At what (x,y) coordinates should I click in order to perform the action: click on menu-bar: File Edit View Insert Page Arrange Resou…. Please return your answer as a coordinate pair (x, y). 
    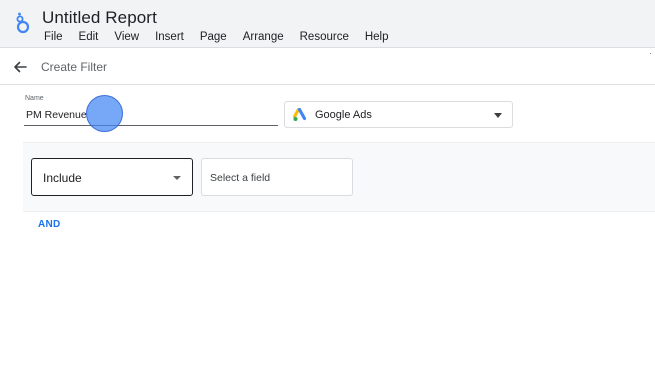
    Looking at the image, I should click on (224, 37).